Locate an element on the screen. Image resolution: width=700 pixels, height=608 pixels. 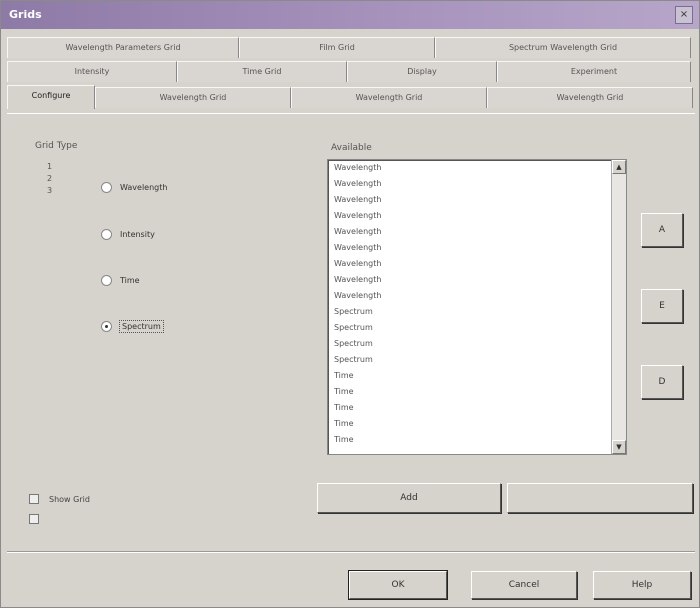
secondary-checkbox is located at coordinates (34, 519).